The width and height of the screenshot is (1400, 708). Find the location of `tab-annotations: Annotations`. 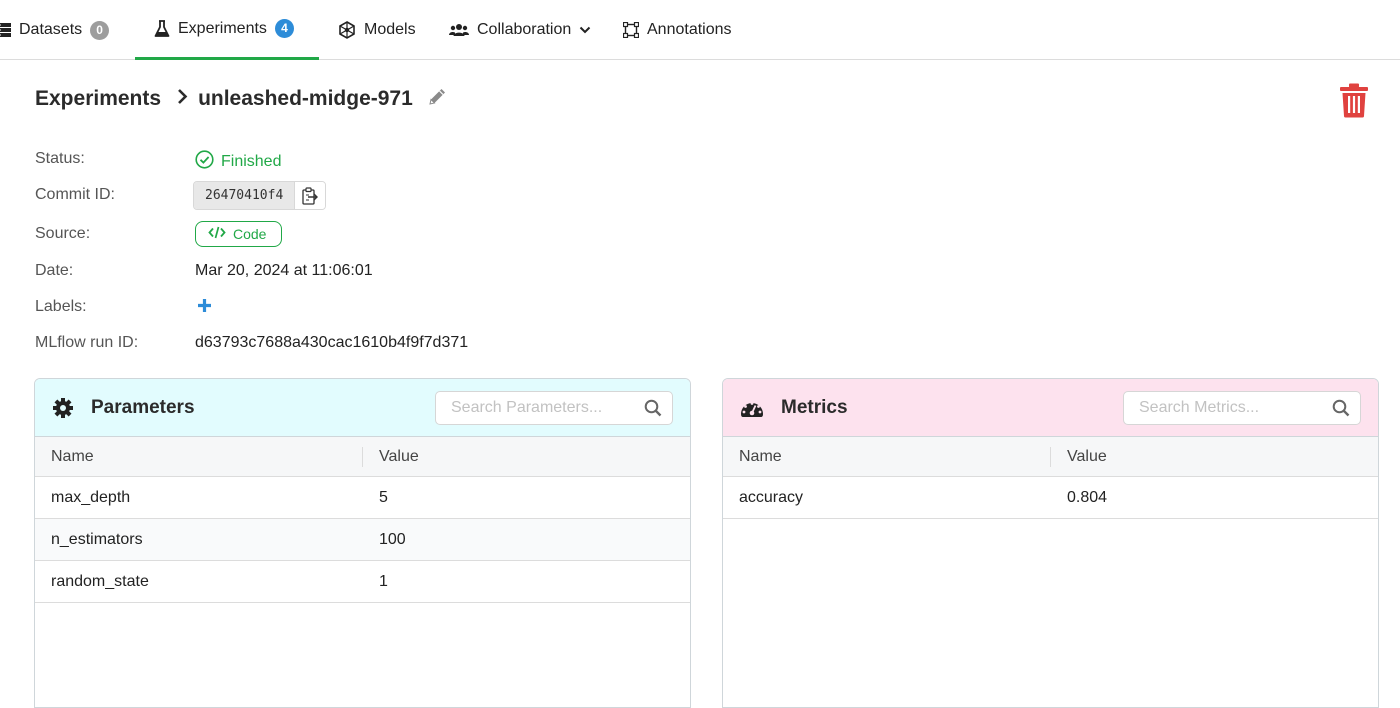

tab-annotations: Annotations is located at coordinates (677, 30).